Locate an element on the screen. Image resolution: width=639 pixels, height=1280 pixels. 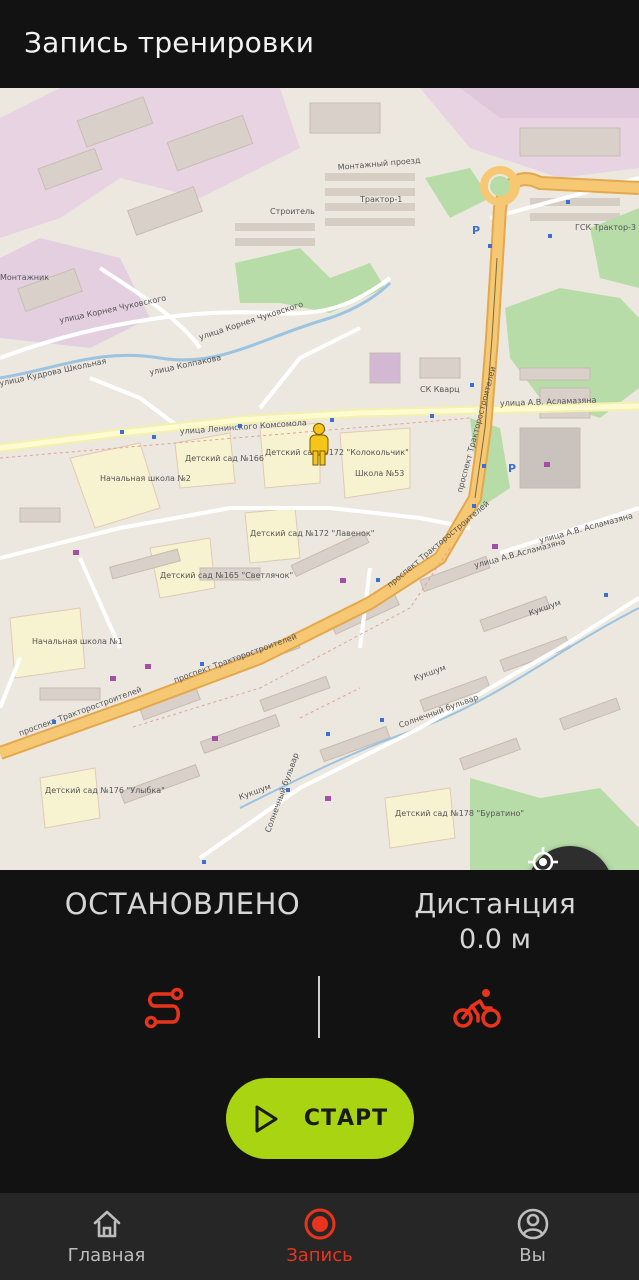
map-label: СК Кварц is located at coordinates (440, 389).